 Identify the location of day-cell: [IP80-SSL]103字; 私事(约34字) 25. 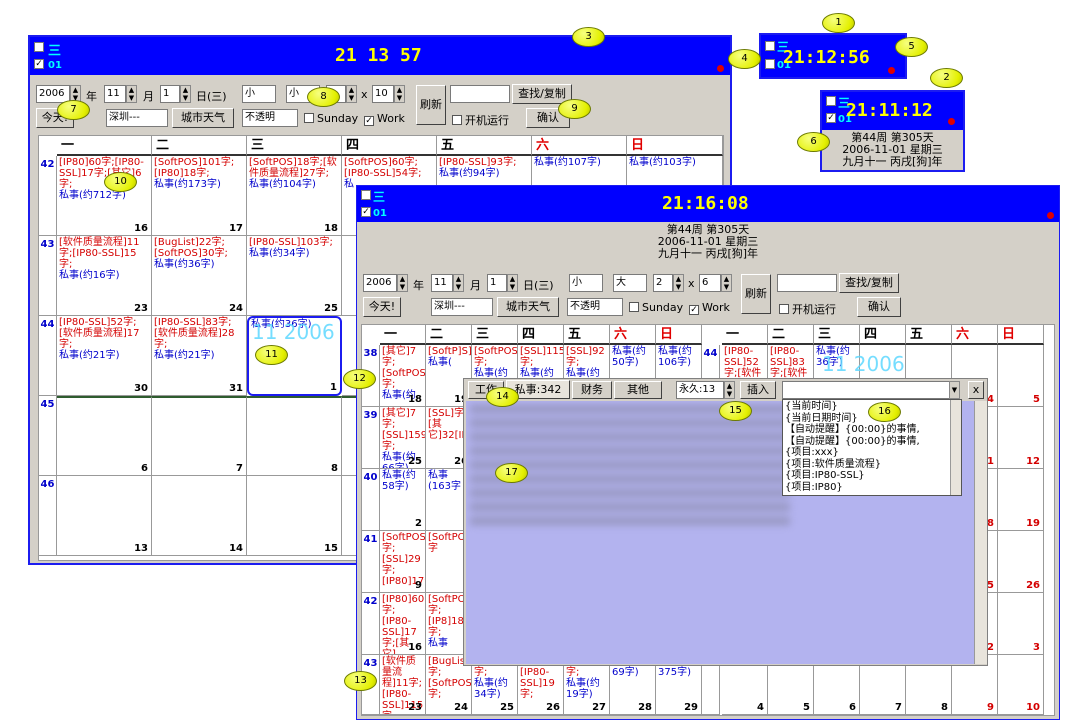
(294, 276).